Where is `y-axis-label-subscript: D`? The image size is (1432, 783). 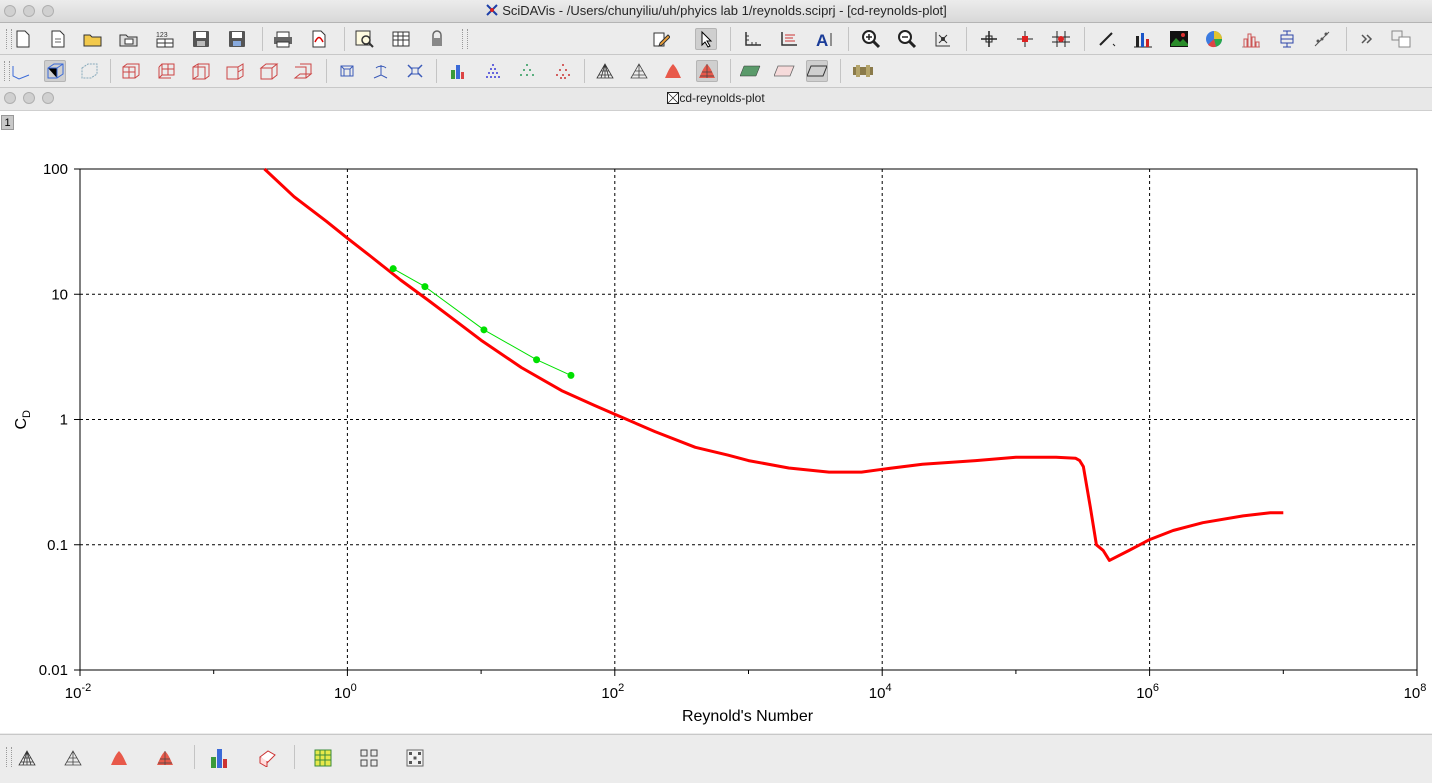 y-axis-label-subscript: D is located at coordinates (27, 414).